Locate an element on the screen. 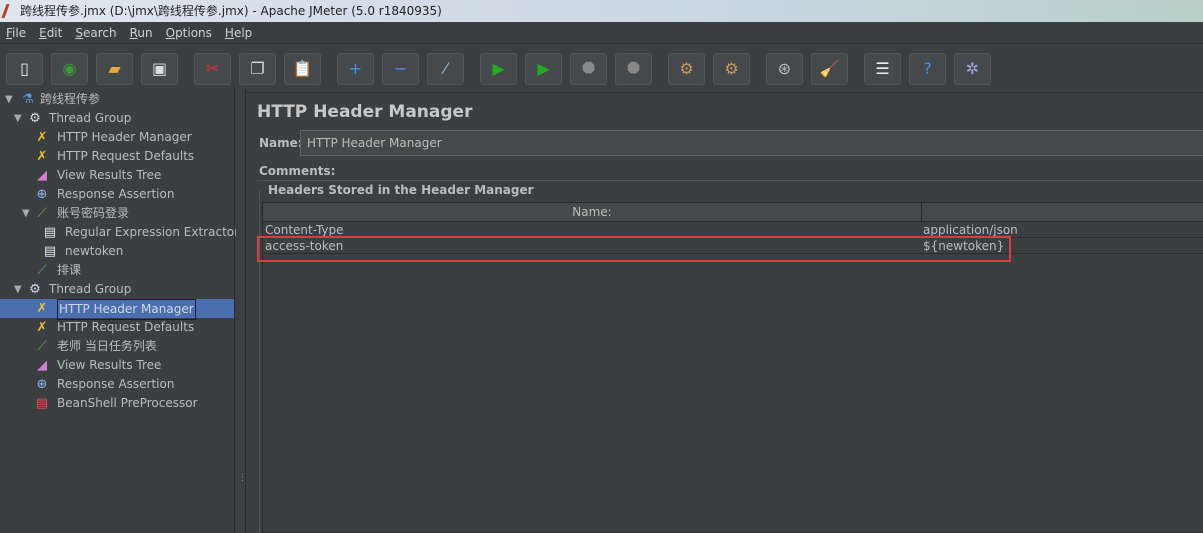 This screenshot has width=1203, height=533. tree-node-label: Regular Expression Extractor is located at coordinates (152, 232).